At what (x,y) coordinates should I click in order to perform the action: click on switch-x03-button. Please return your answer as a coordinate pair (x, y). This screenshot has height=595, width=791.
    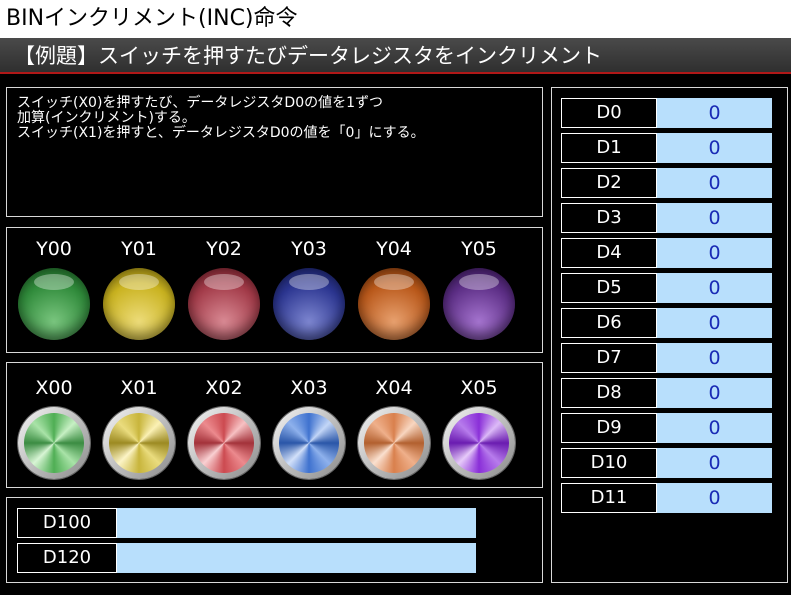
    Looking at the image, I should click on (309, 443).